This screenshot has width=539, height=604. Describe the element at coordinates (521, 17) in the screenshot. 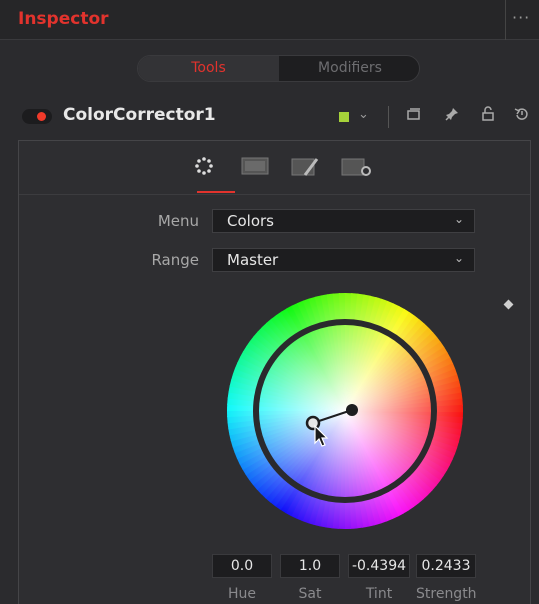

I see `more-options-icon: ···` at that location.